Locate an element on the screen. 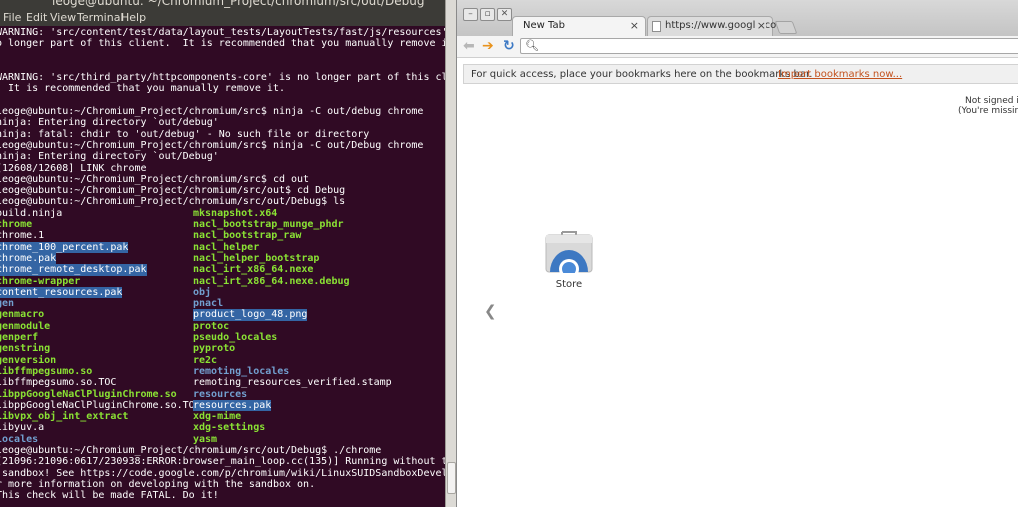 The height and width of the screenshot is (507, 1018). ls-entry: chrome.1 is located at coordinates (22, 236).